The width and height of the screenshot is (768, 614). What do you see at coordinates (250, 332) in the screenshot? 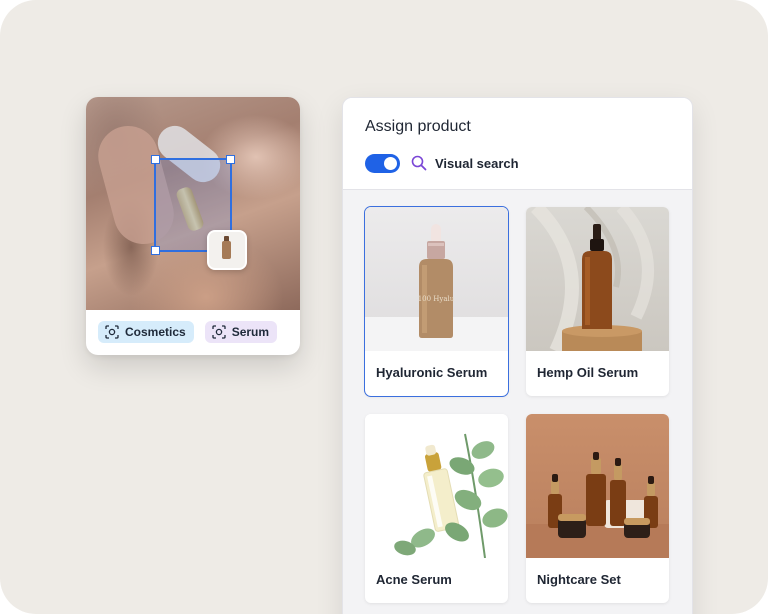
I see `tag-label: Serum` at bounding box center [250, 332].